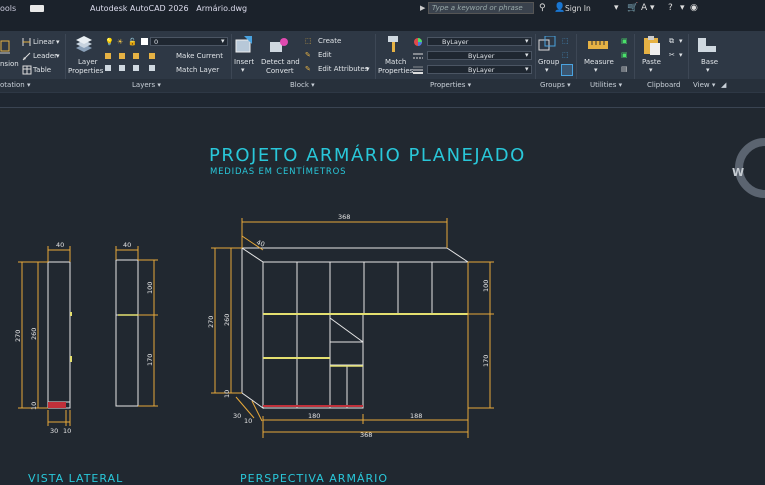 The height and width of the screenshot is (485, 765). Describe the element at coordinates (599, 62) in the screenshot. I see `measure-button: Measure` at that location.